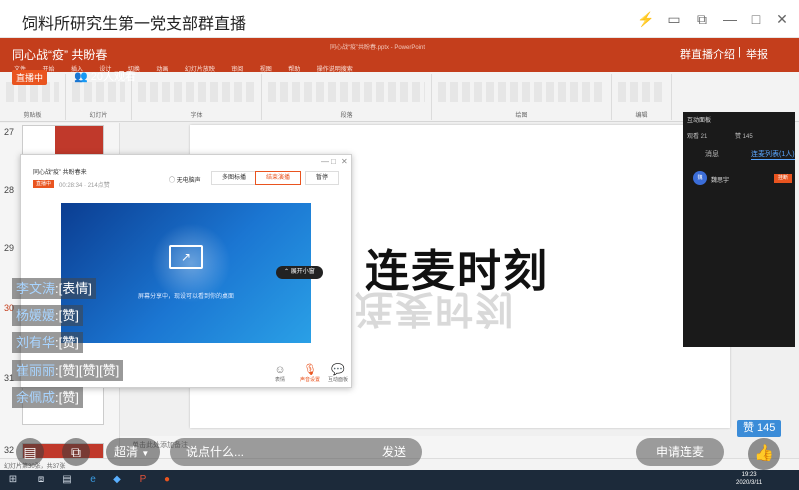 The width and height of the screenshot is (799, 490). Describe the element at coordinates (744, 137) in the screenshot. I see `panel-likes: 赞 145` at that location.